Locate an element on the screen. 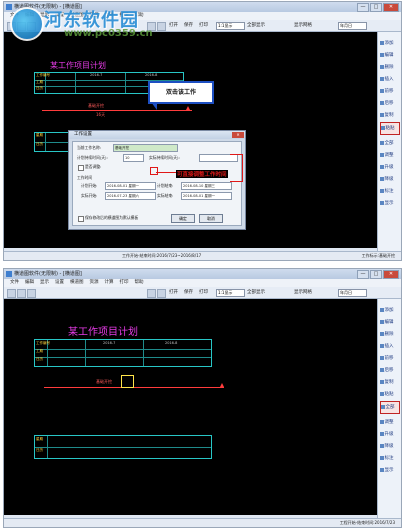 Image resolution: width=404 pixels, height=529 pixels. selection-box is located at coordinates (127, 381).